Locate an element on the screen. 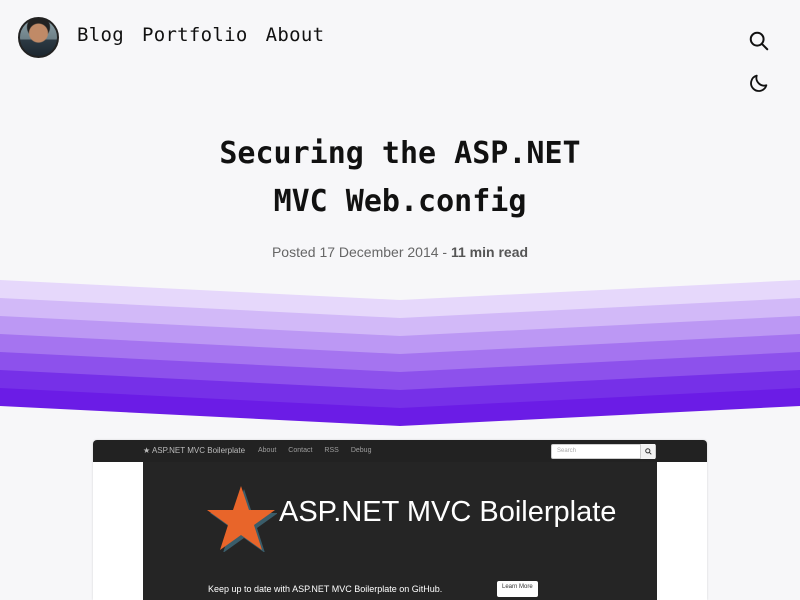 This screenshot has height=600, width=800. screenshot-link-contact: Contact is located at coordinates (300, 450).